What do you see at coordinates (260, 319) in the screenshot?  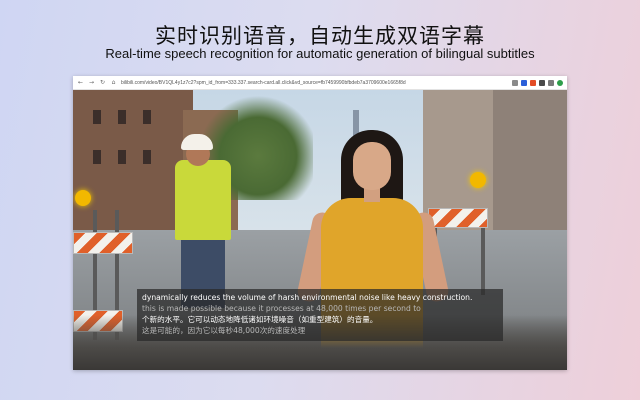 I see `subtitle-line-chinese: 个新的水平。它可以动态地降低诸如环境噪音（如重型建筑）的音量。` at bounding box center [260, 319].